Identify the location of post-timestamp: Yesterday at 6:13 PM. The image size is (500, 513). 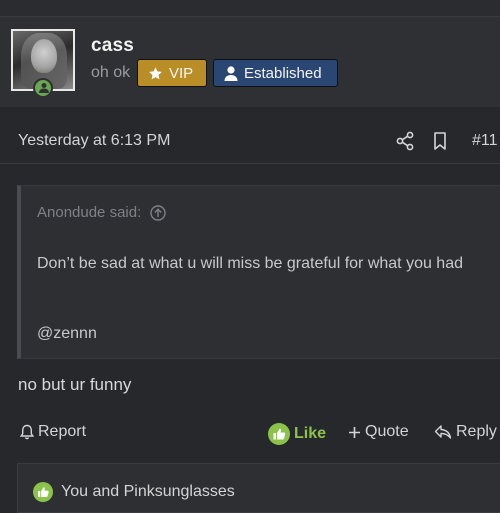
(94, 141).